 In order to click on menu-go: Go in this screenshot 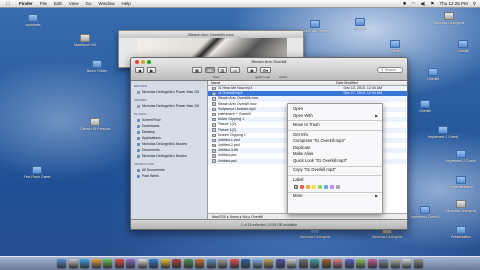, I will do `click(88, 3)`.